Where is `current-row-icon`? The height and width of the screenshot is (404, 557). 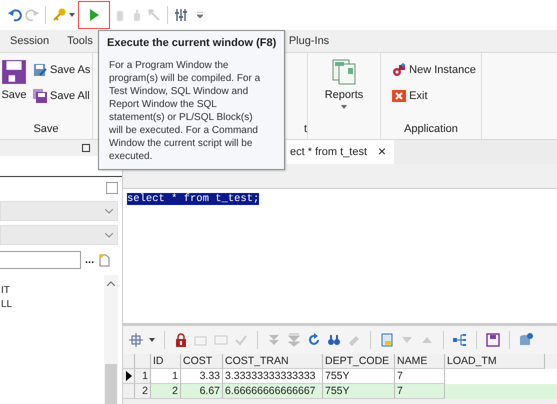
current-row-icon is located at coordinates (129, 376).